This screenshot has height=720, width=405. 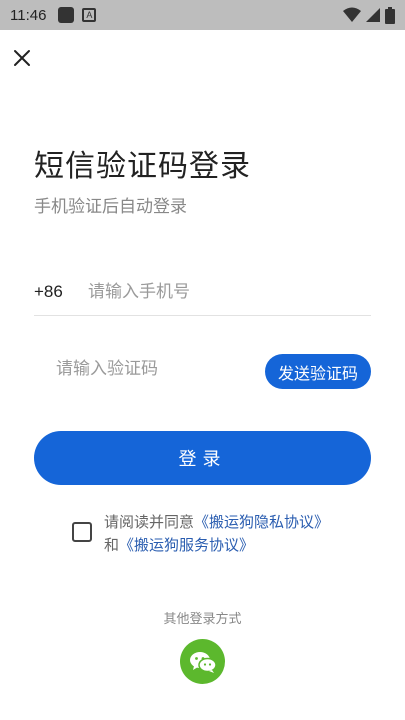 I want to click on close-icon, so click(x=22, y=58).